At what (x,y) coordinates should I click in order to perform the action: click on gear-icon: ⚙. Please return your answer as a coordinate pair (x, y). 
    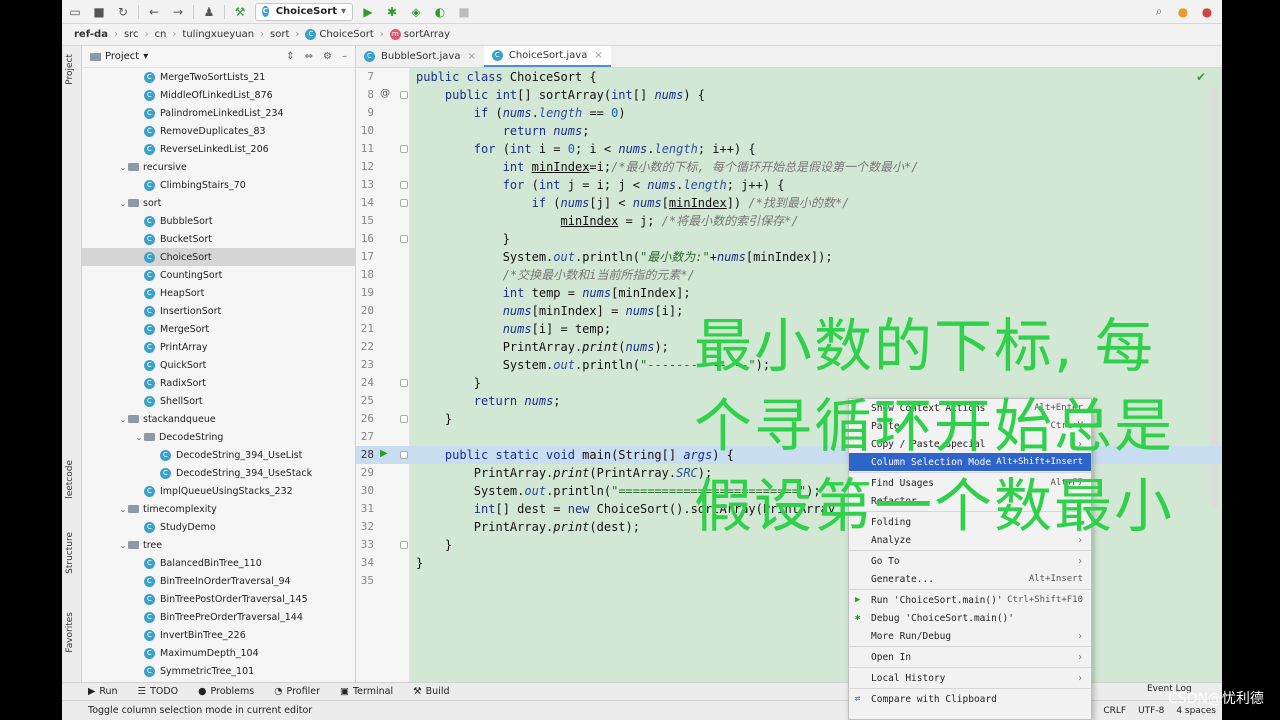
    Looking at the image, I should click on (327, 56).